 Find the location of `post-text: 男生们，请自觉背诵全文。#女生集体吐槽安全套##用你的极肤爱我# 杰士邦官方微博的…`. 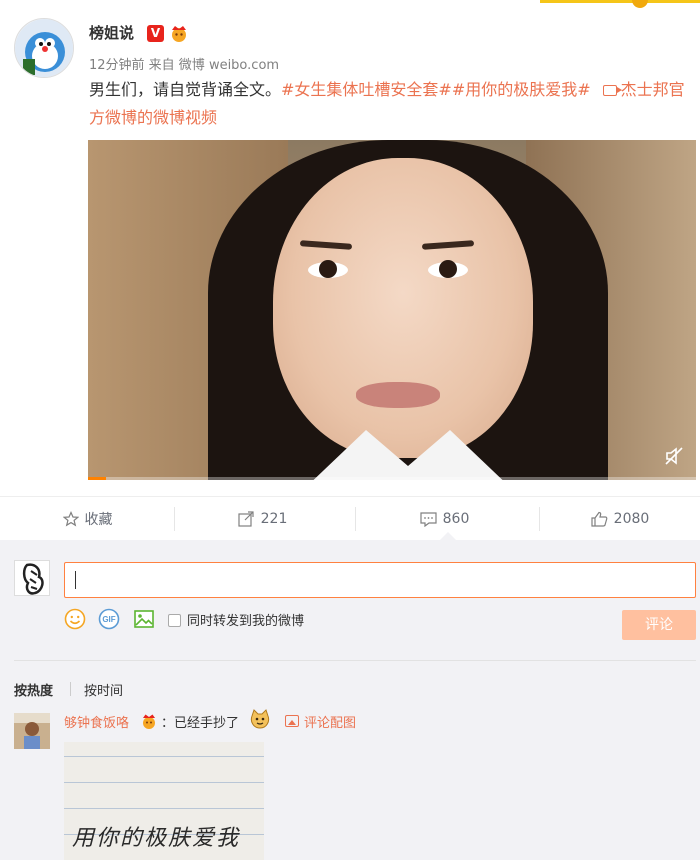

post-text: 男生们，请自觉背诵全文。#女生集体吐槽安全套##用你的极肤爱我# 杰士邦官方微博的… is located at coordinates (392, 104).